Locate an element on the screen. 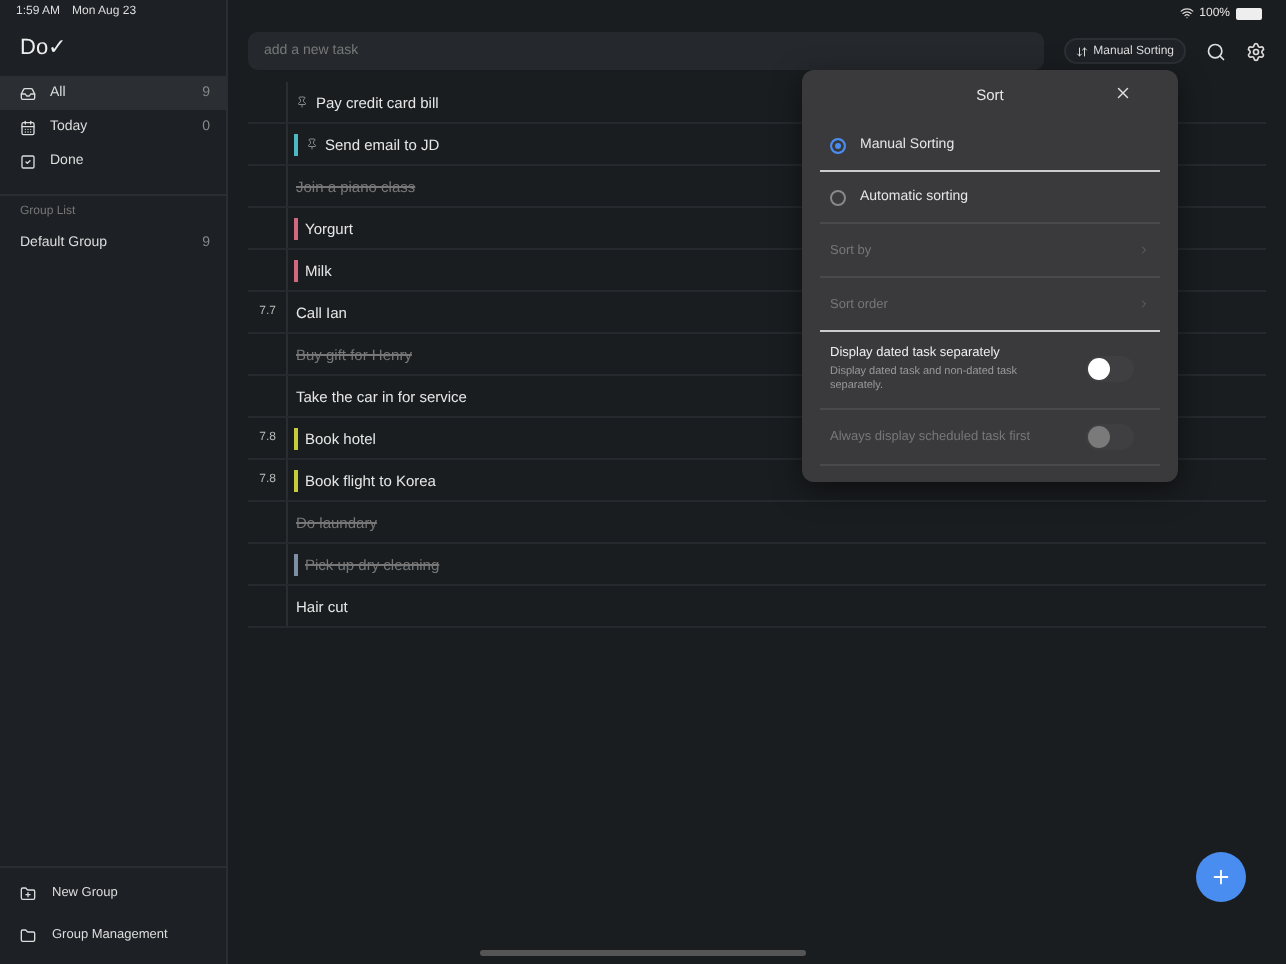  wifi-icon is located at coordinates (1186, 13).